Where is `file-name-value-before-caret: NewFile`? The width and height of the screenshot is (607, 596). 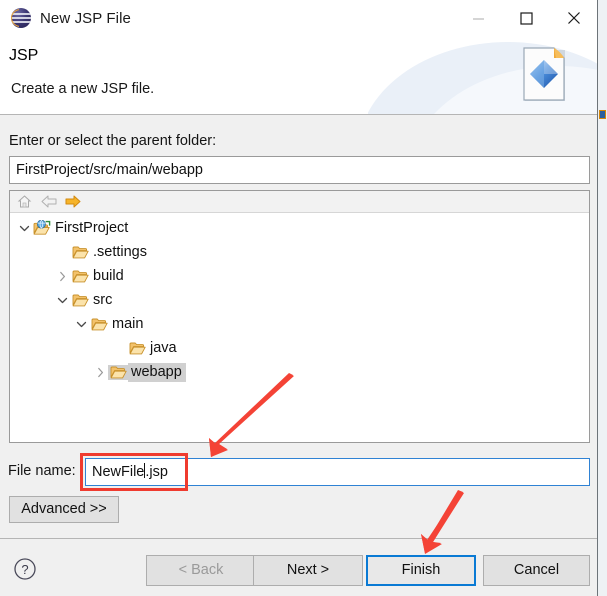
file-name-value-before-caret: NewFile is located at coordinates (118, 472).